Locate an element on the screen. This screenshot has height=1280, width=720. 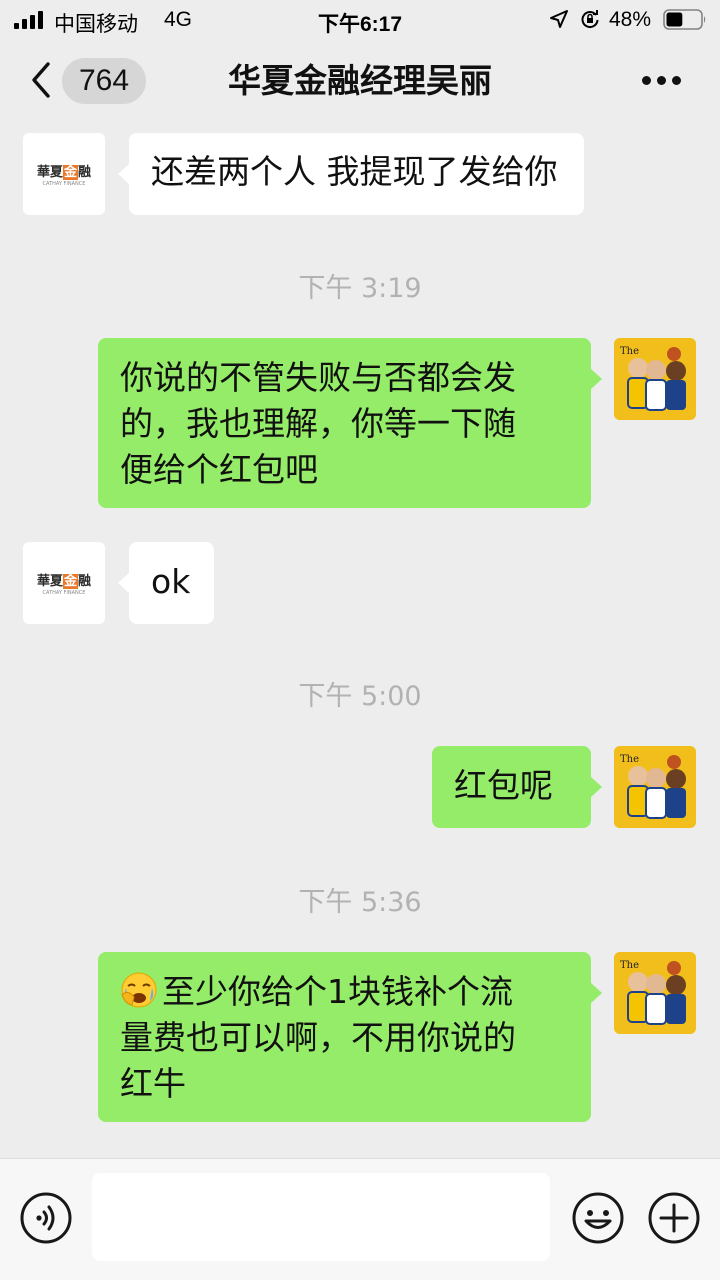
message-line: 的，我也理解，你等一下随 is located at coordinates (318, 423).